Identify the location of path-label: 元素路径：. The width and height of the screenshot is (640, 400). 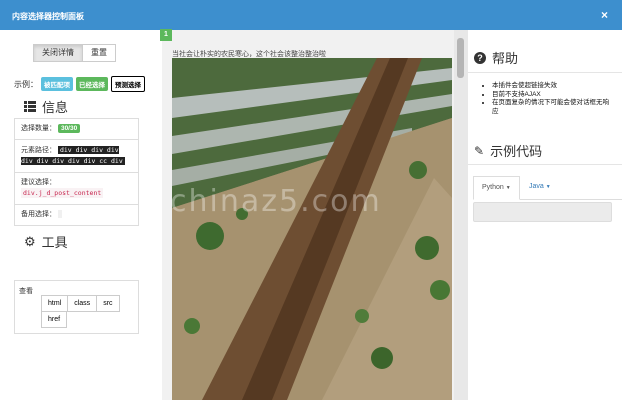
(38, 150).